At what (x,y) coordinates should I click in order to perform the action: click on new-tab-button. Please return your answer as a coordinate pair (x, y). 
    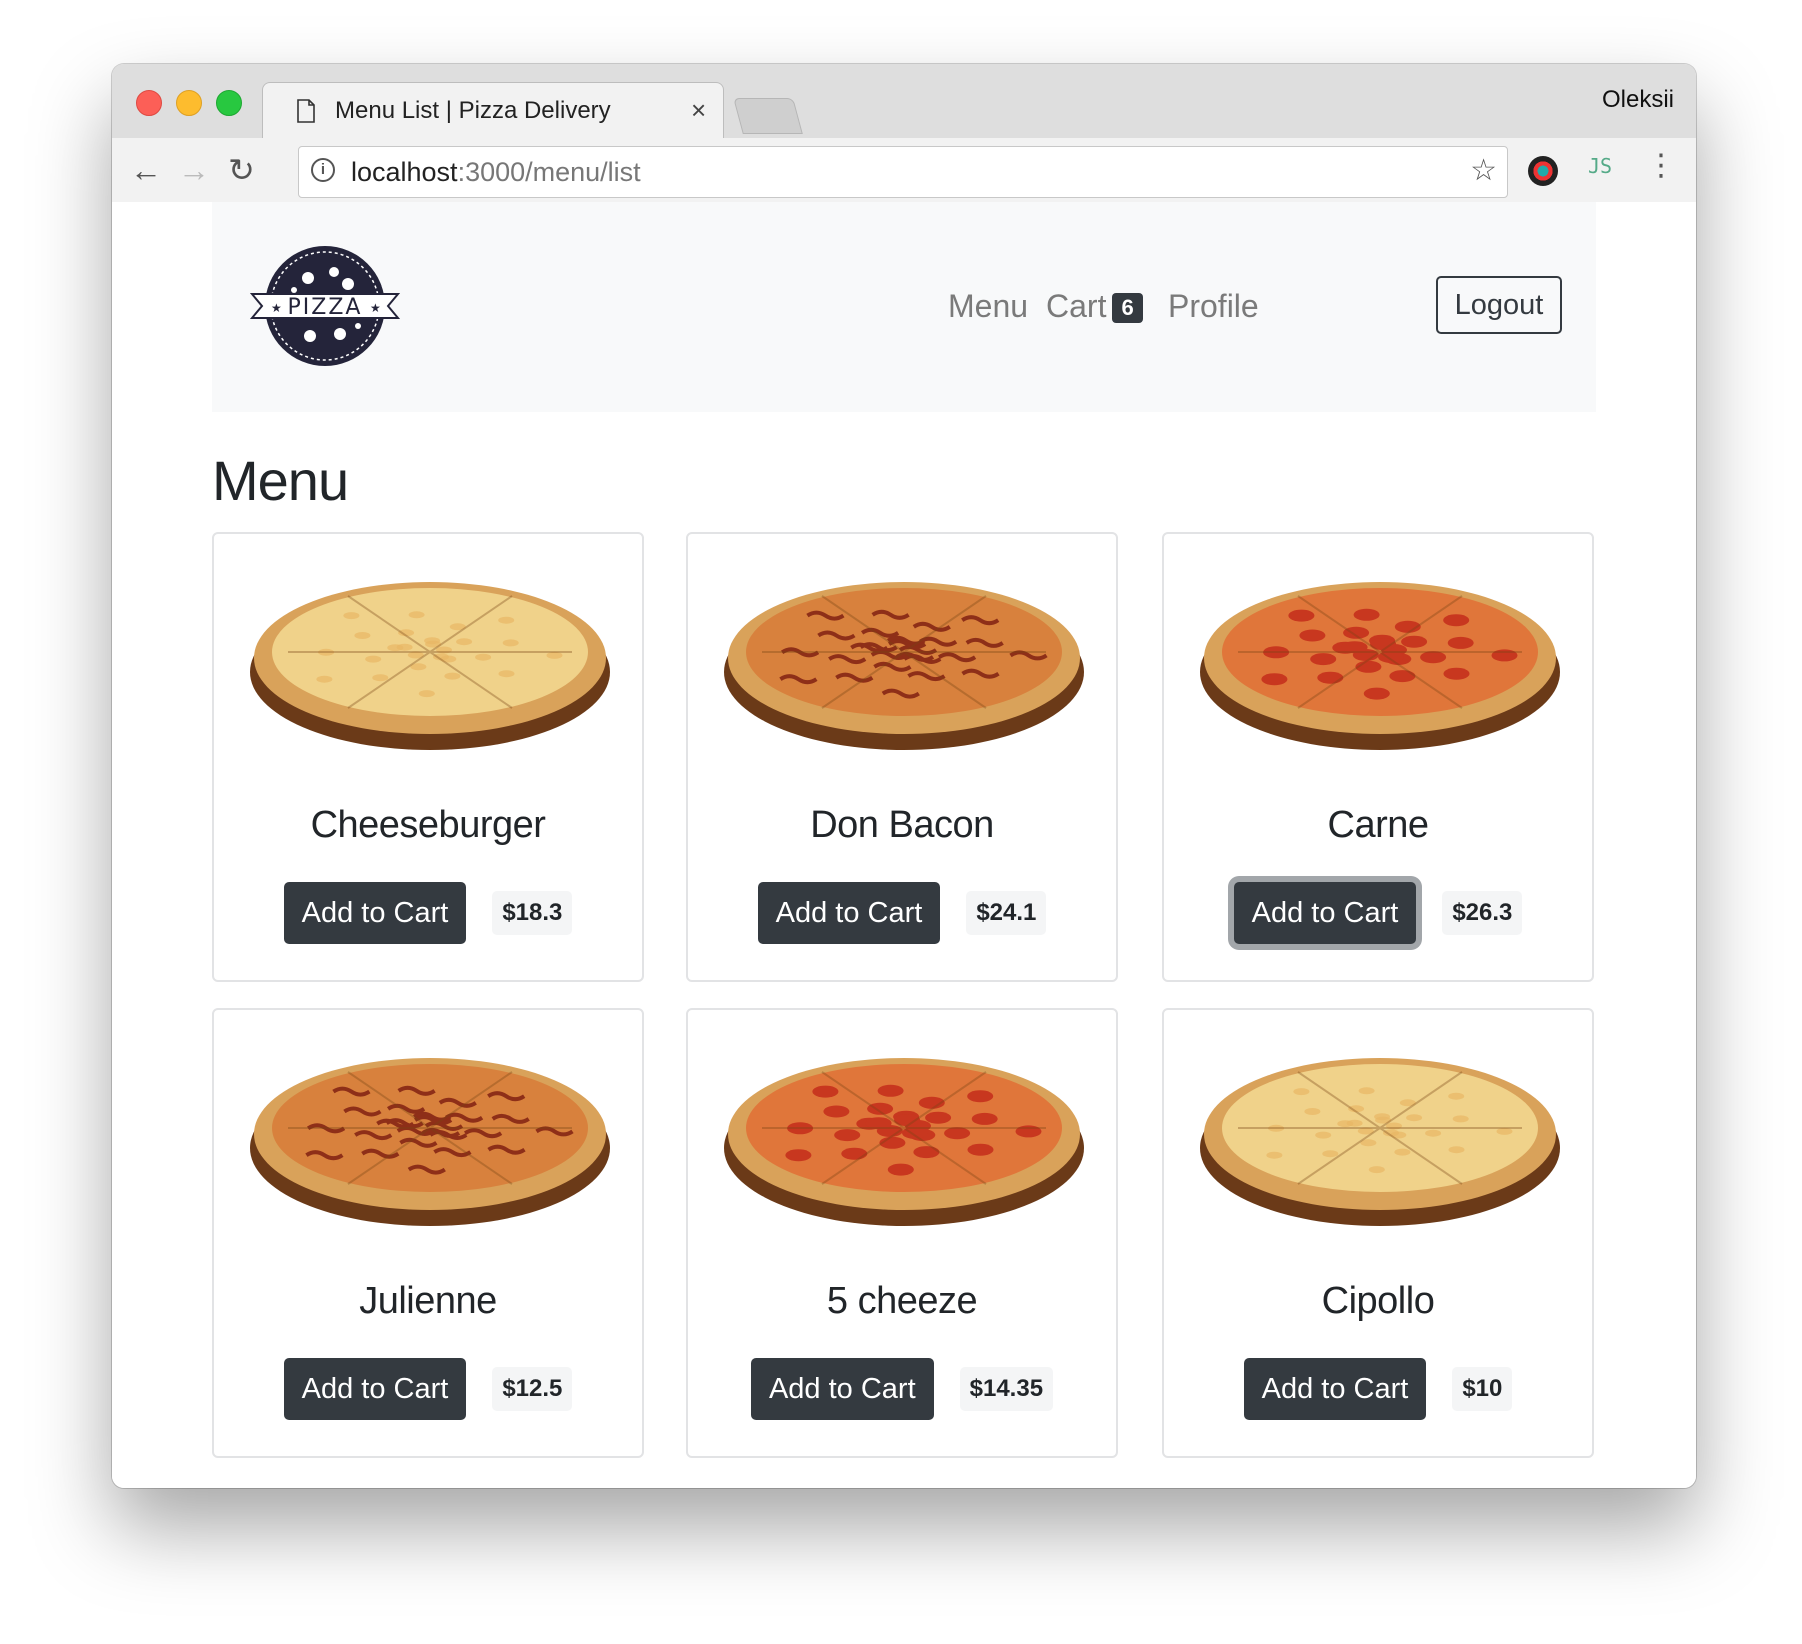
    Looking at the image, I should click on (768, 116).